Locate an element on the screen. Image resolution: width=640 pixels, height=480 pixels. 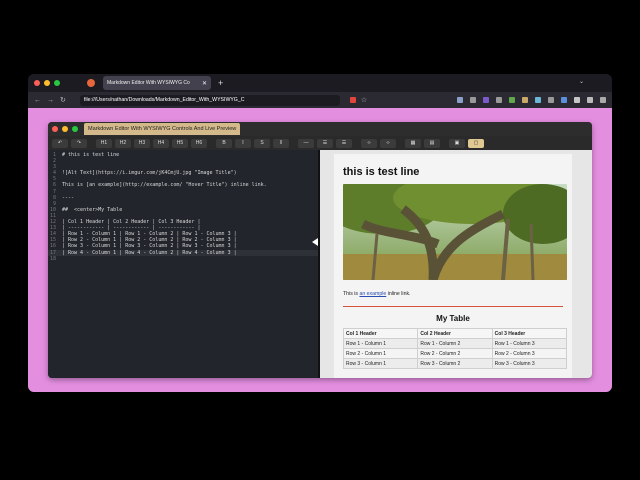
table-cell: Row 1 - Column 1 is located at coordinates (380, 343).